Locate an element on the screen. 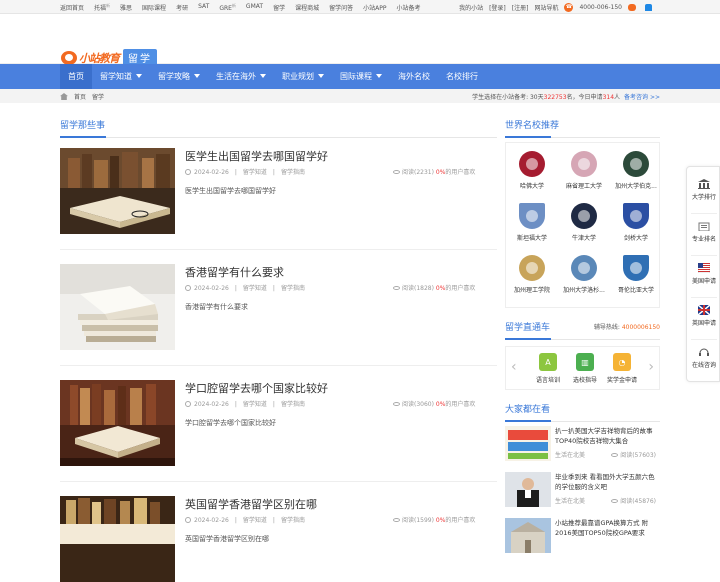  school-item: 牛津大学 is located at coordinates (584, 222).